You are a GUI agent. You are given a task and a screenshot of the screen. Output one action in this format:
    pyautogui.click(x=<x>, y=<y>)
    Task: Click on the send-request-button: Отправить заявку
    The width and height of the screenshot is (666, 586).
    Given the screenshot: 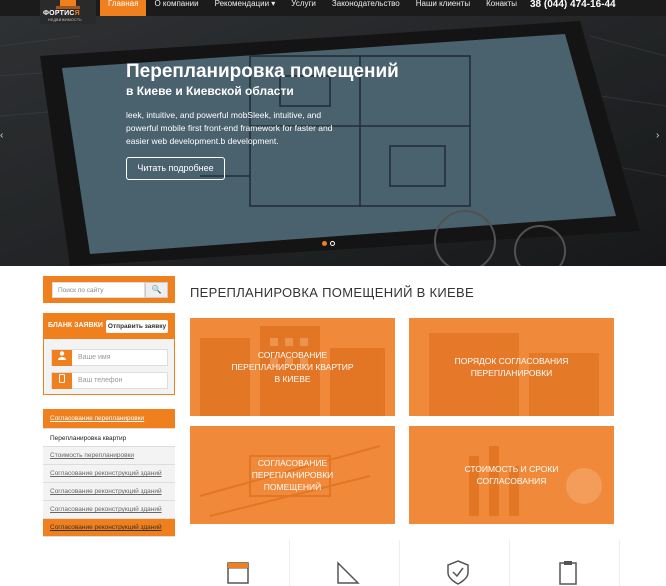 What is the action you would take?
    pyautogui.click(x=137, y=326)
    